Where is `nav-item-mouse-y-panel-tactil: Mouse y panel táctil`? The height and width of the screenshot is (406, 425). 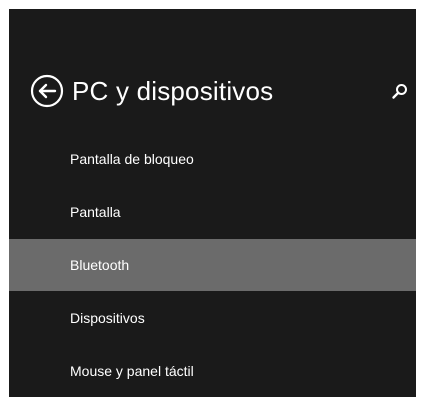 nav-item-mouse-y-panel-tactil: Mouse y panel táctil is located at coordinates (212, 371).